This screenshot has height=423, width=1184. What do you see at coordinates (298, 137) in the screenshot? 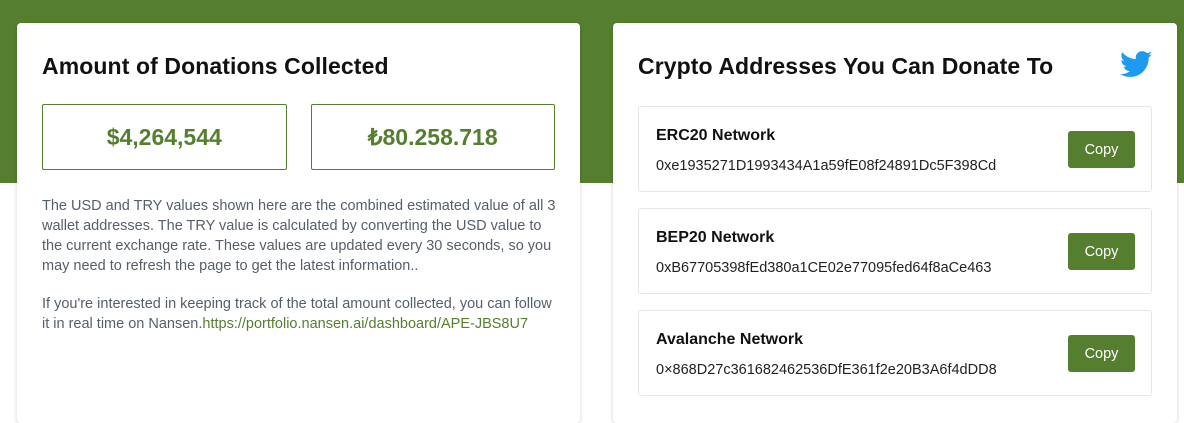
I see `amounts-row: $4,264,544 ₺80.258.718` at bounding box center [298, 137].